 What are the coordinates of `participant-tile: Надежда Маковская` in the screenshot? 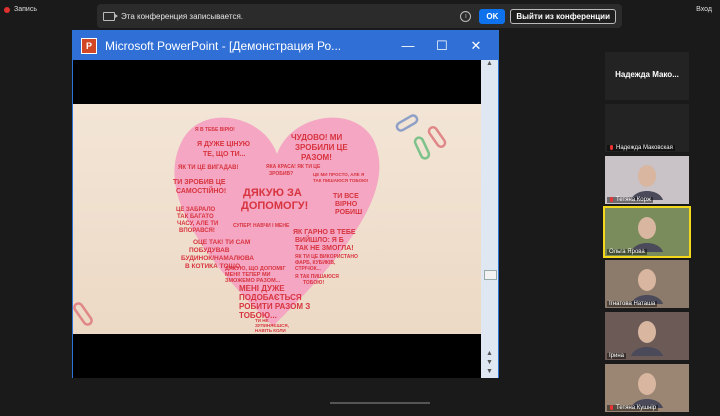 It's located at (647, 128).